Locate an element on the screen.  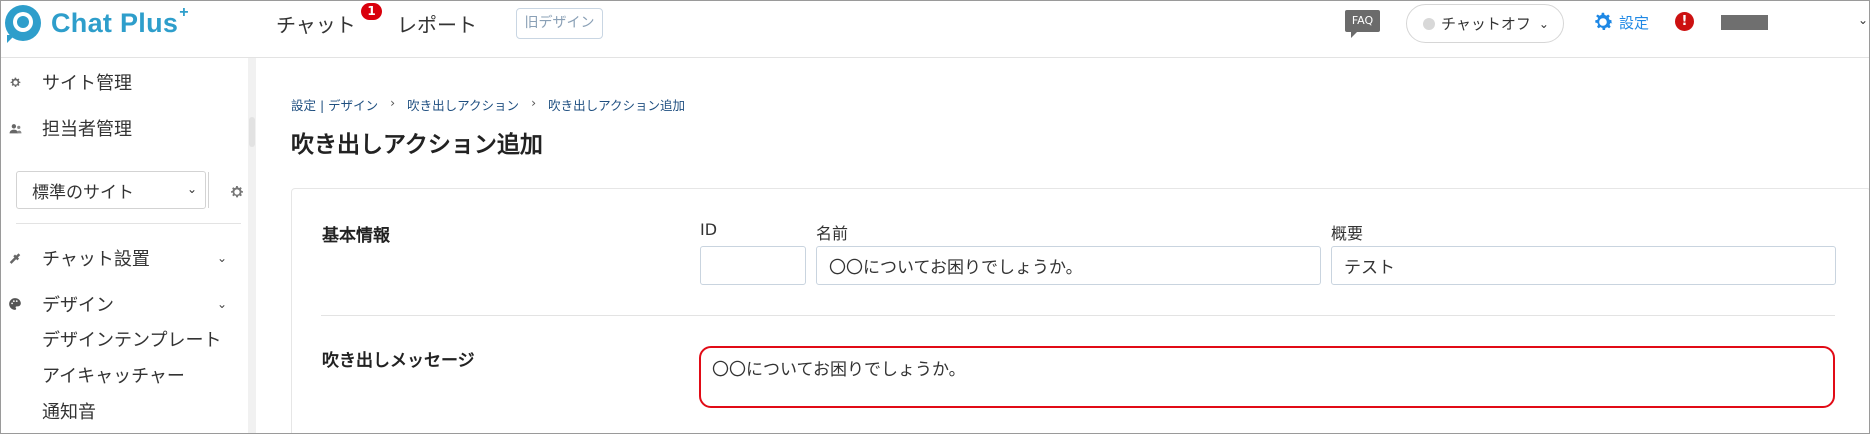
sidebar-item-site-admin: サイト管理 is located at coordinates (121, 82).